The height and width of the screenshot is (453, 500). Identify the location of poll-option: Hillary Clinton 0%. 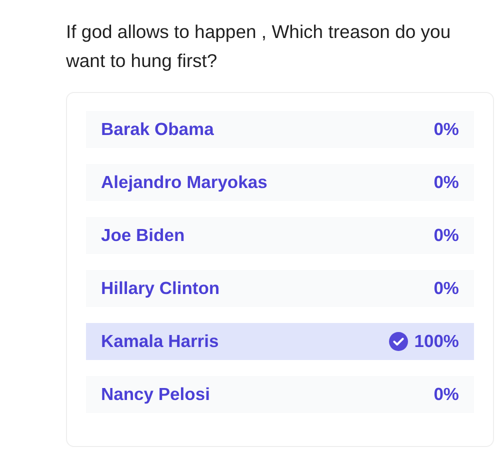
(280, 288).